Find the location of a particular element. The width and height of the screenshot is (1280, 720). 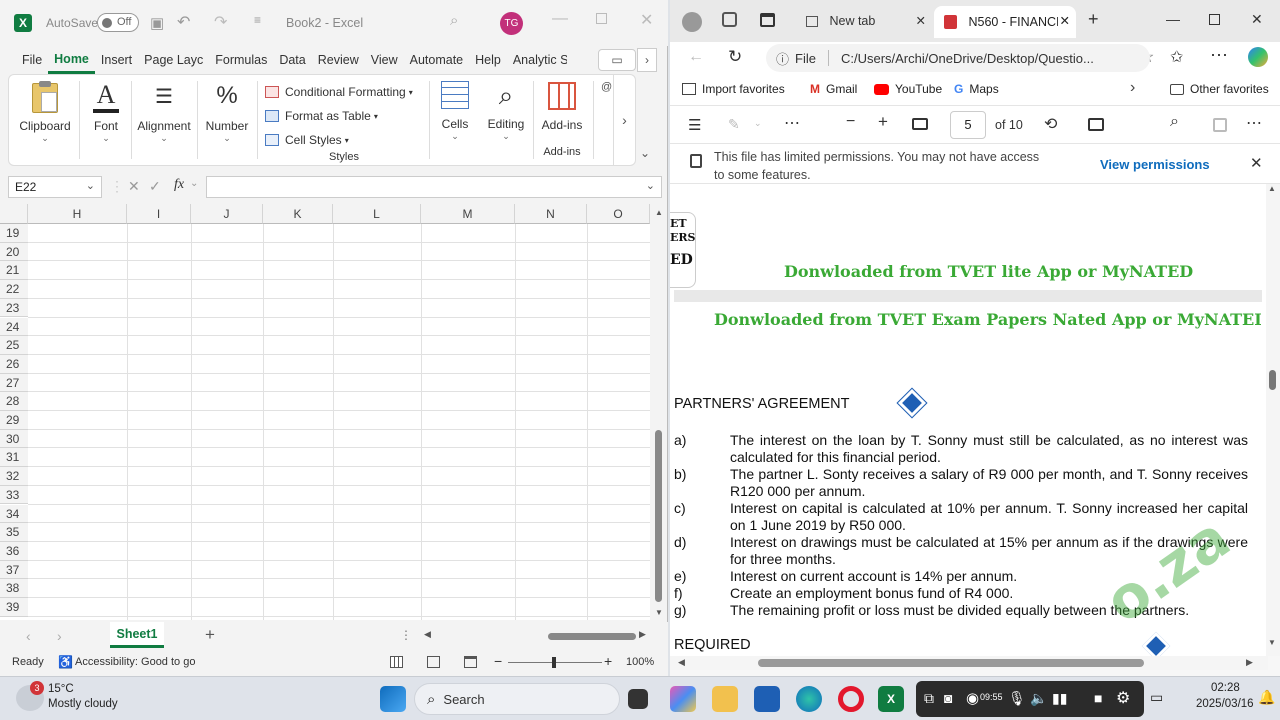

task-view-icon is located at coordinates (638, 699).